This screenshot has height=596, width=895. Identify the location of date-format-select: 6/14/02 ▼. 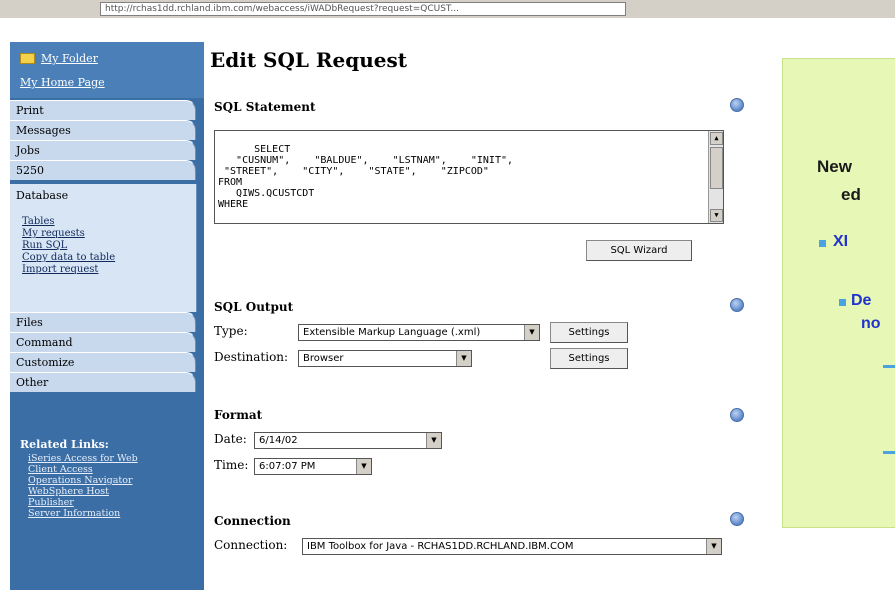
(348, 440).